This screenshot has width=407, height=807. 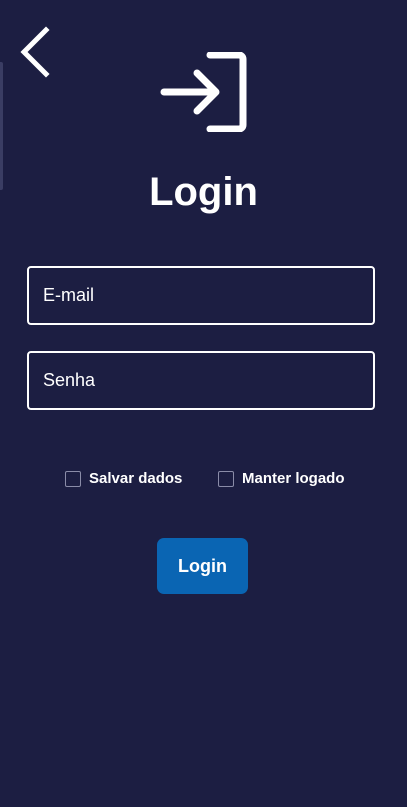 I want to click on email-field, so click(x=201, y=295).